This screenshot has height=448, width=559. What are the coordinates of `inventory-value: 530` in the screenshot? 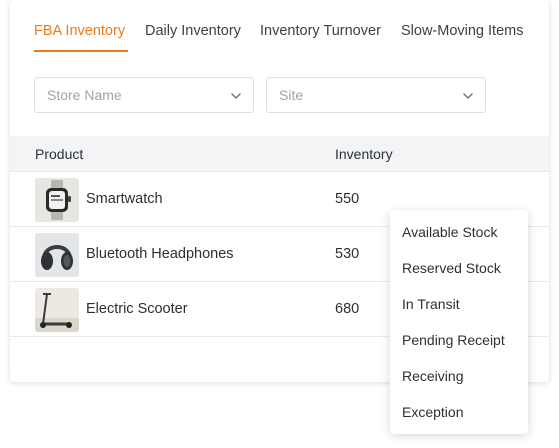 It's located at (347, 254).